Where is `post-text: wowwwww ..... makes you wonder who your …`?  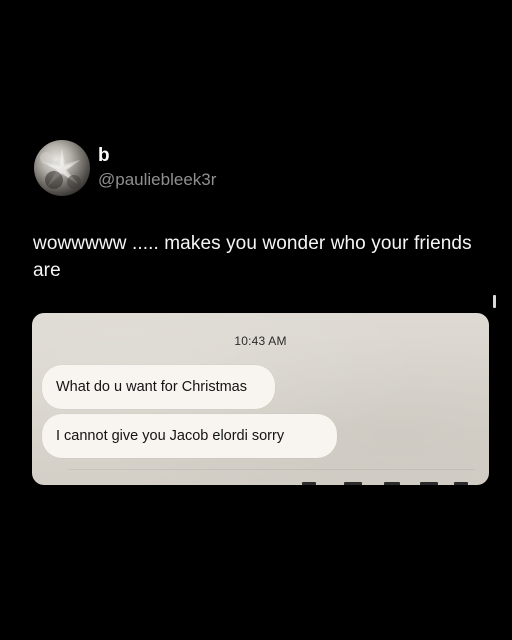
post-text: wowwwww ..... makes you wonder who your … is located at coordinates (252, 257).